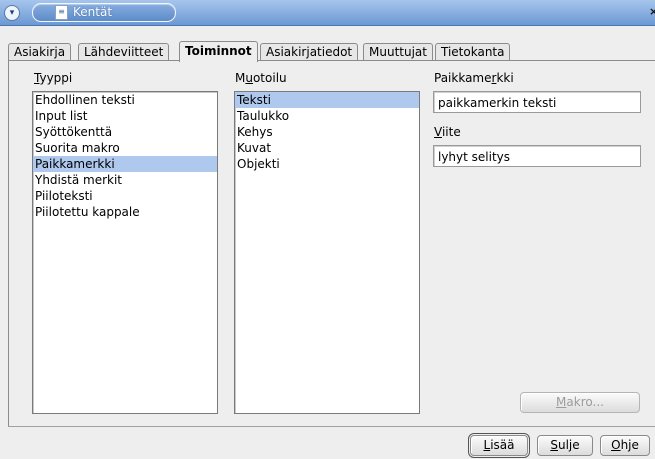 The height and width of the screenshot is (459, 655). I want to click on placeholder-field: paikkamerkin teksti, so click(537, 102).